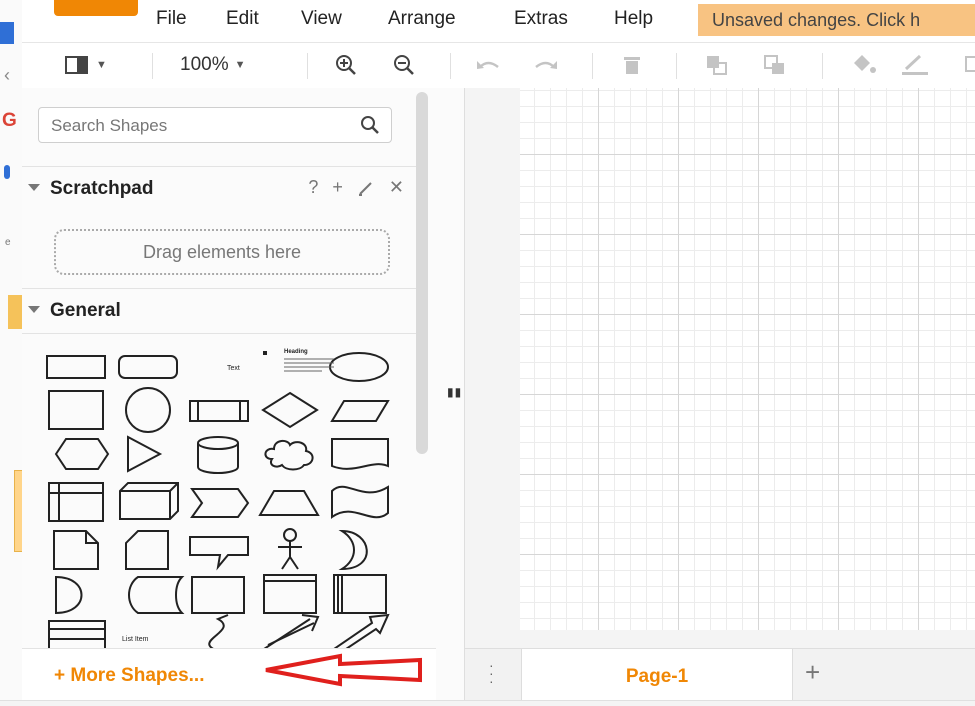 This screenshot has height=706, width=975. Describe the element at coordinates (346, 65) in the screenshot. I see `zoom-in-button` at that location.